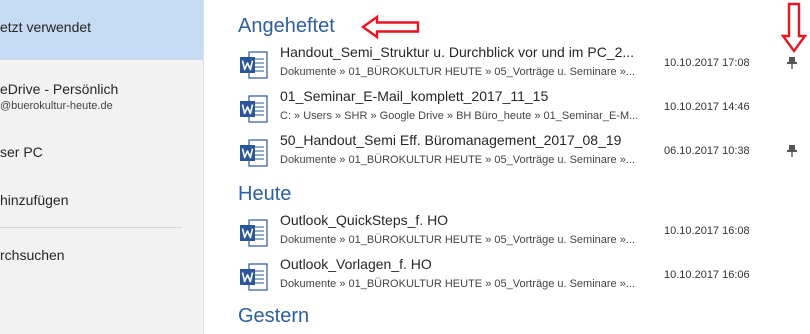 This screenshot has width=810, height=334. I want to click on file-date: 10.10.2017 17:08, so click(707, 63).